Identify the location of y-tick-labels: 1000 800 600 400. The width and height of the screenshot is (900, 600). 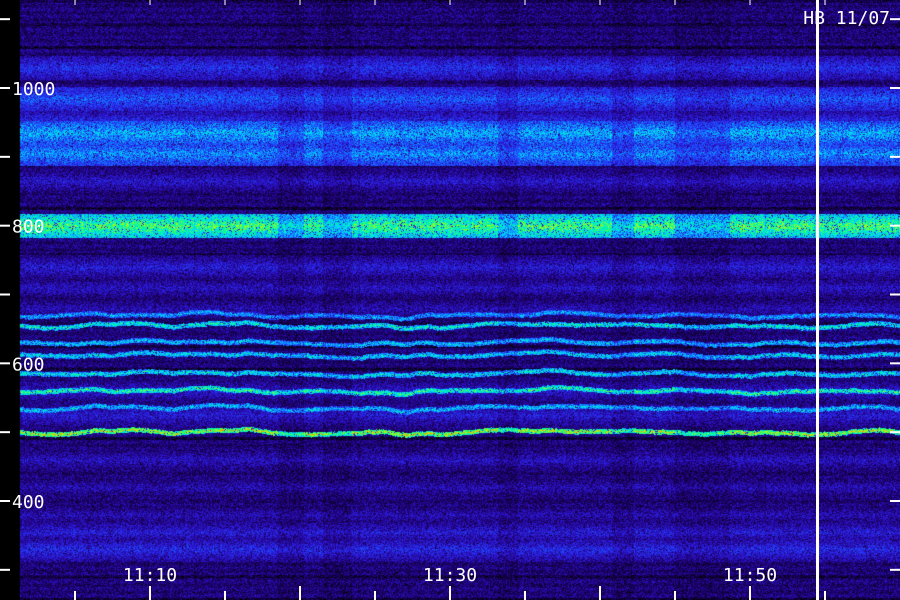
(33, 296).